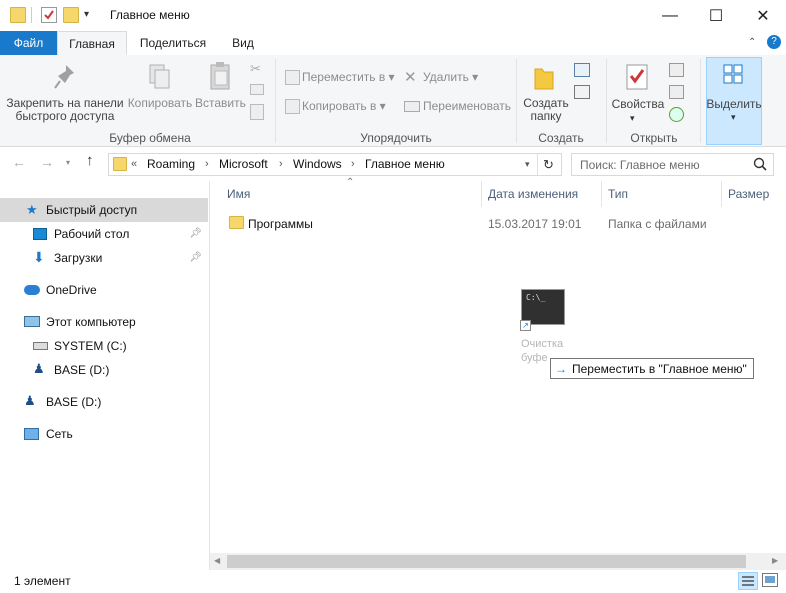 The image size is (786, 593). I want to click on new-item-icon, so click(582, 70).